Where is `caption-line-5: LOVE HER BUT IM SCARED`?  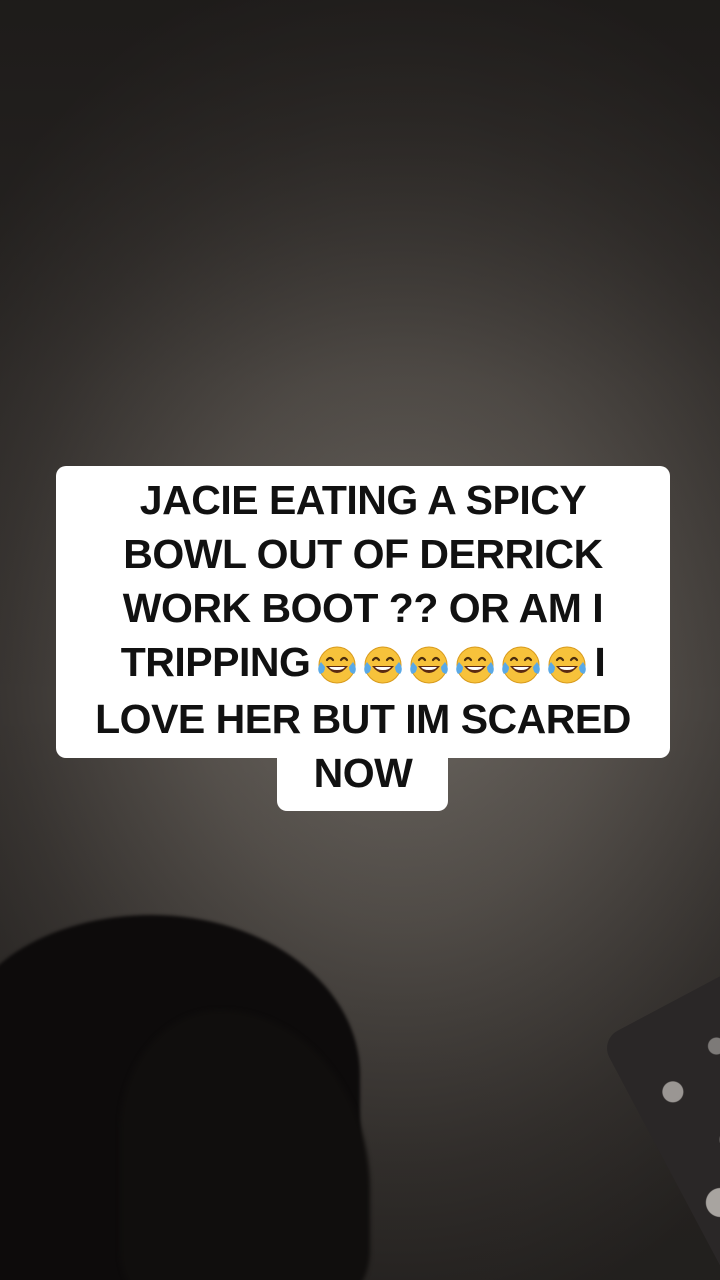 caption-line-5: LOVE HER BUT IM SCARED is located at coordinates (363, 719).